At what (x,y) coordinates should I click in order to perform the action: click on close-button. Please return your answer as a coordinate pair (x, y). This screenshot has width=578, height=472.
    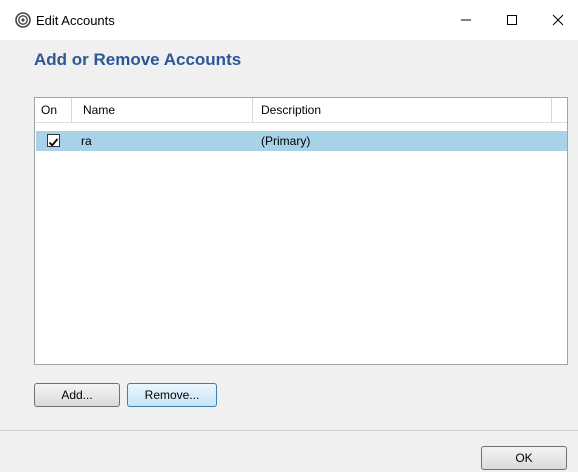
    Looking at the image, I should click on (556, 20).